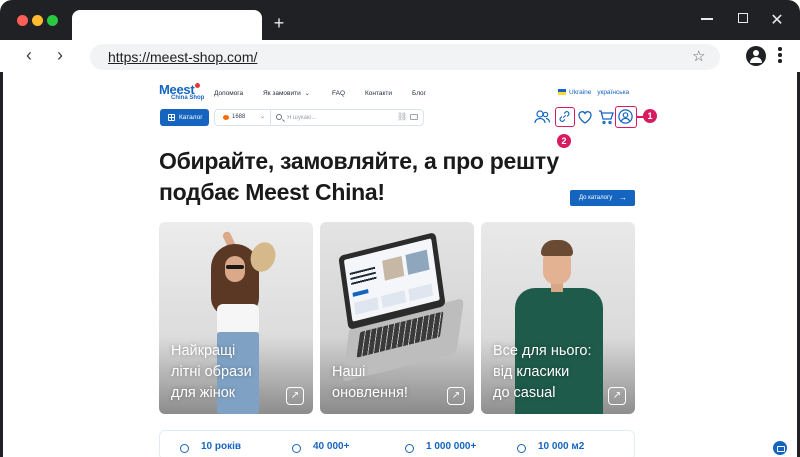 This screenshot has height=457, width=800. What do you see at coordinates (279, 117) in the screenshot?
I see `search-icon` at bounding box center [279, 117].